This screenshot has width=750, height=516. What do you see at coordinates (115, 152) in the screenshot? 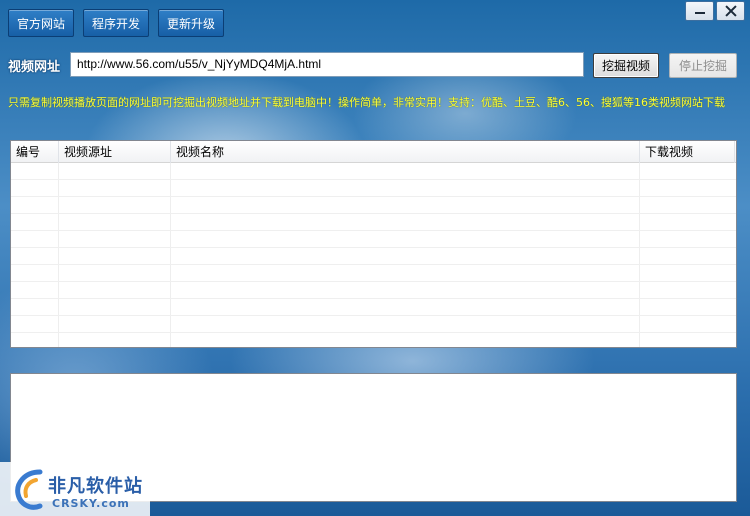
I see `column-header-source: 视频源址` at bounding box center [115, 152].